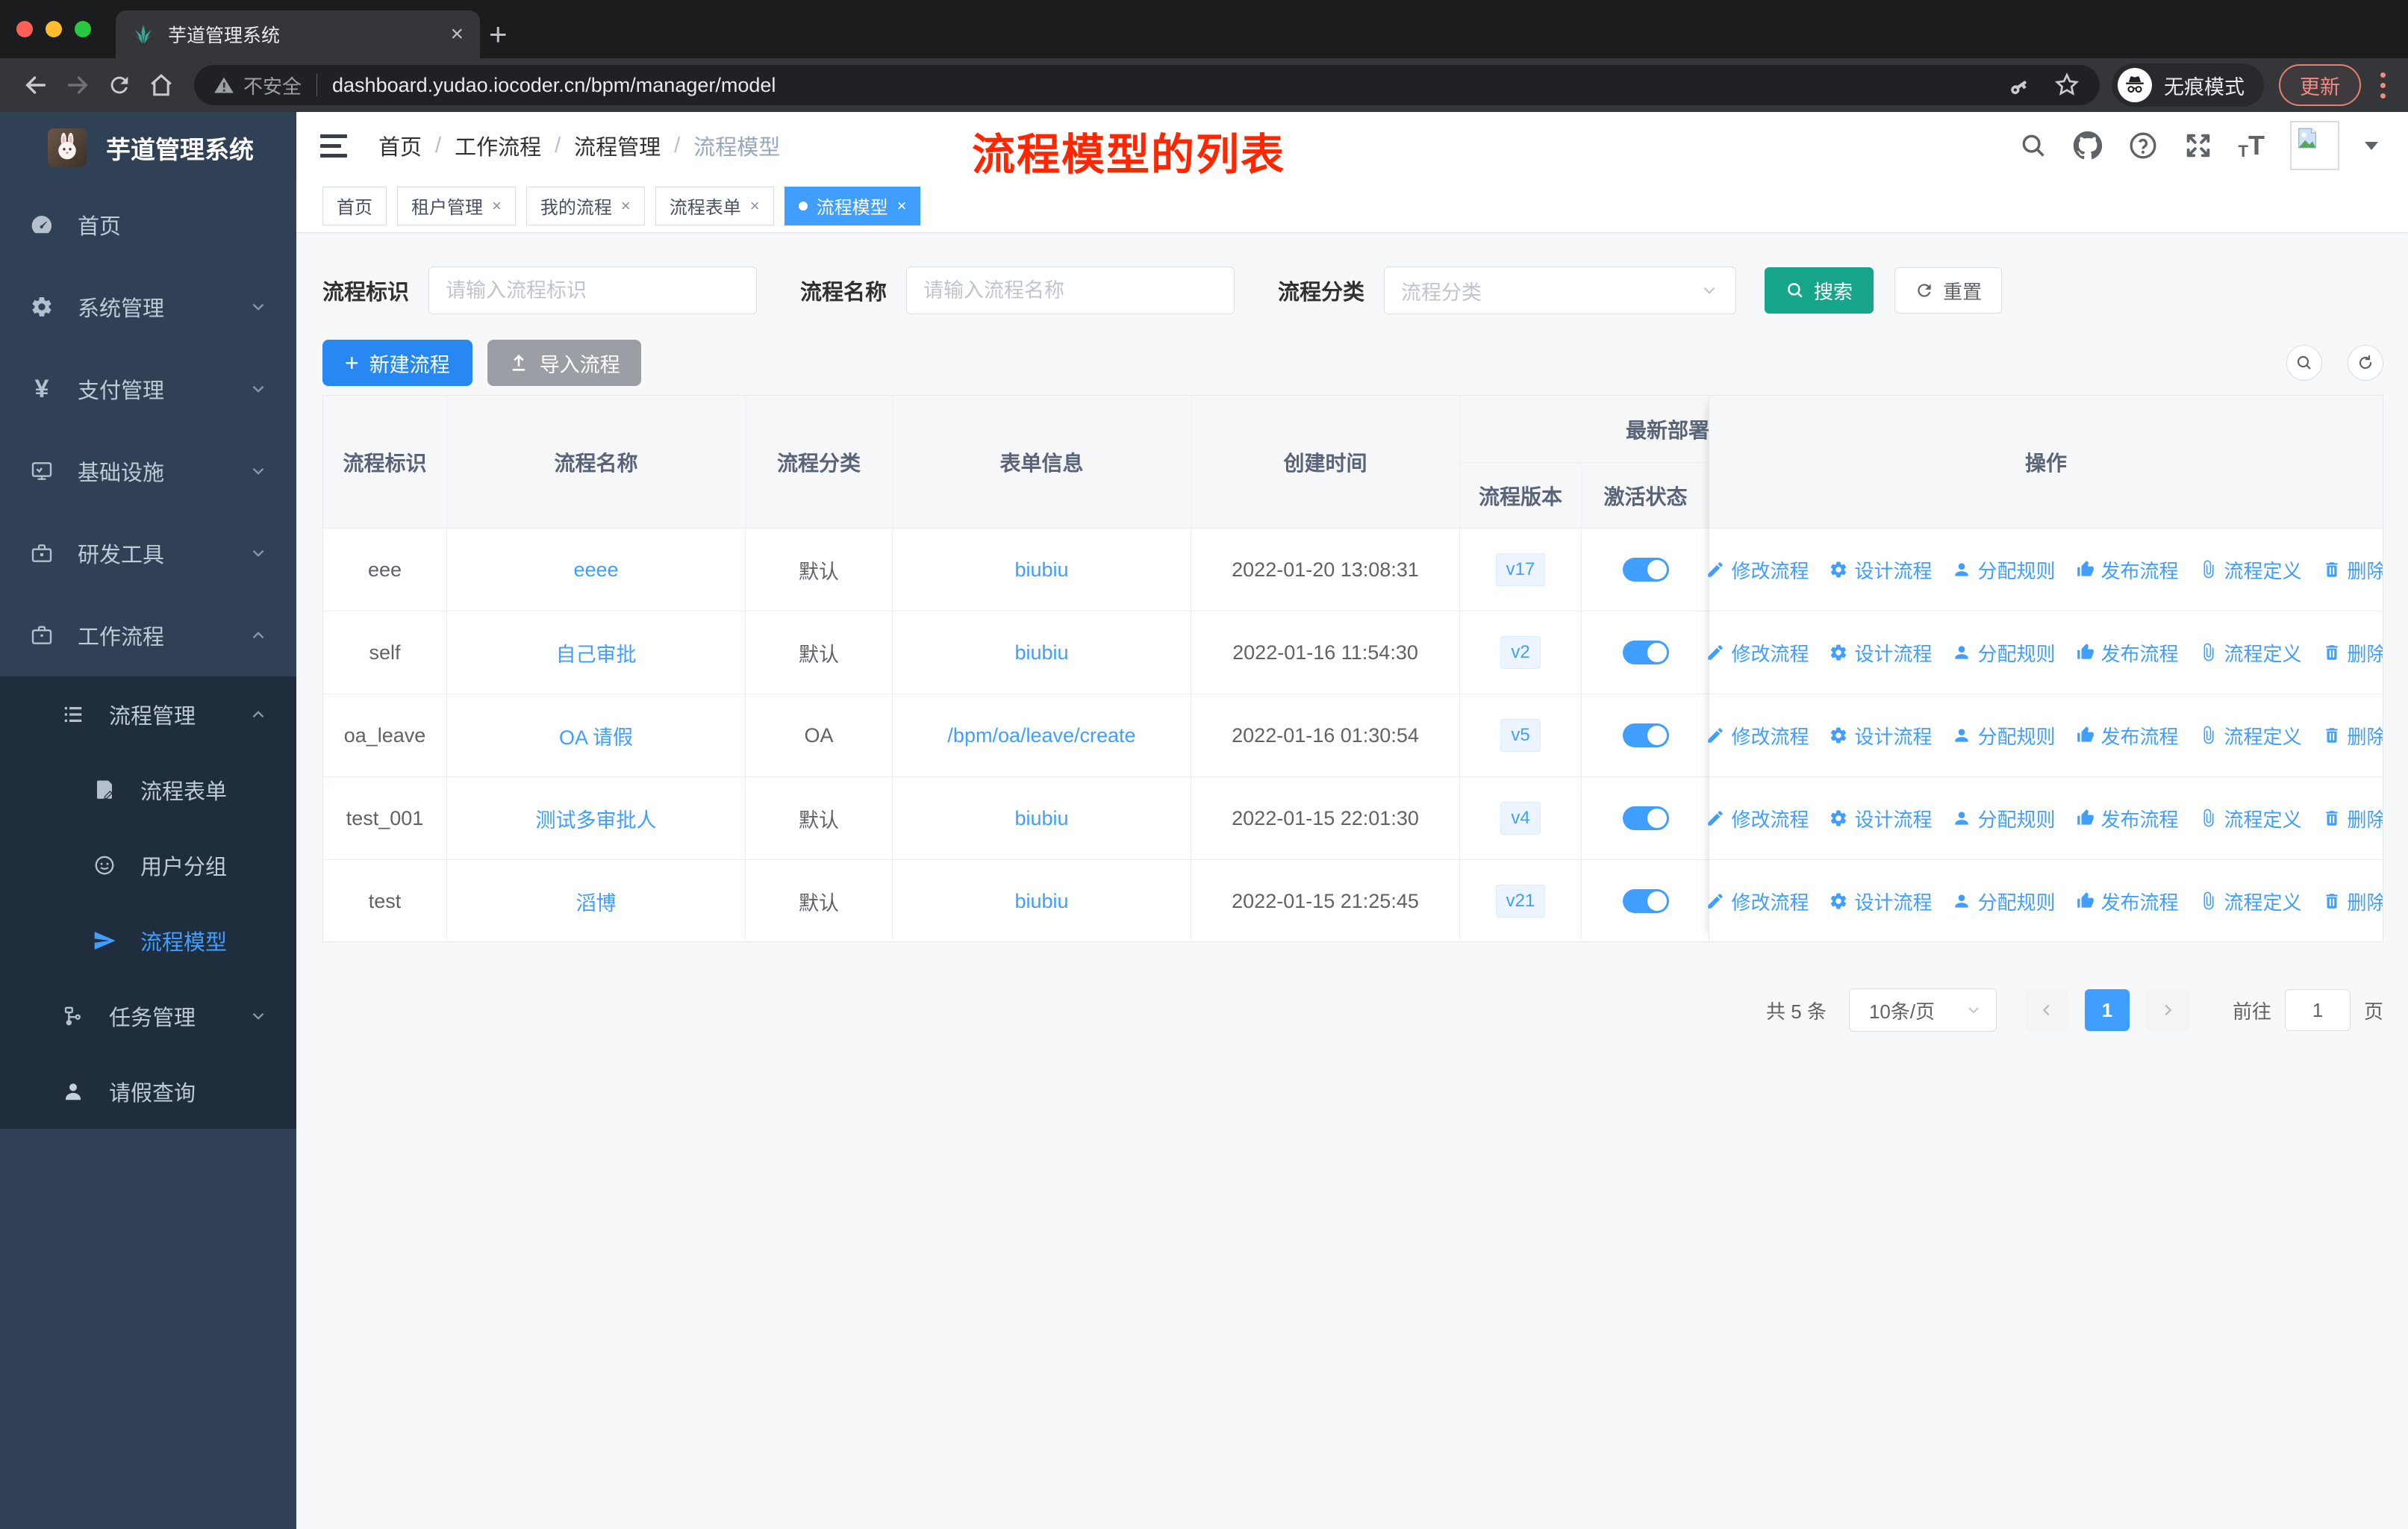 The image size is (2408, 1529). What do you see at coordinates (2383, 85) in the screenshot?
I see `browser-menu-icon` at bounding box center [2383, 85].